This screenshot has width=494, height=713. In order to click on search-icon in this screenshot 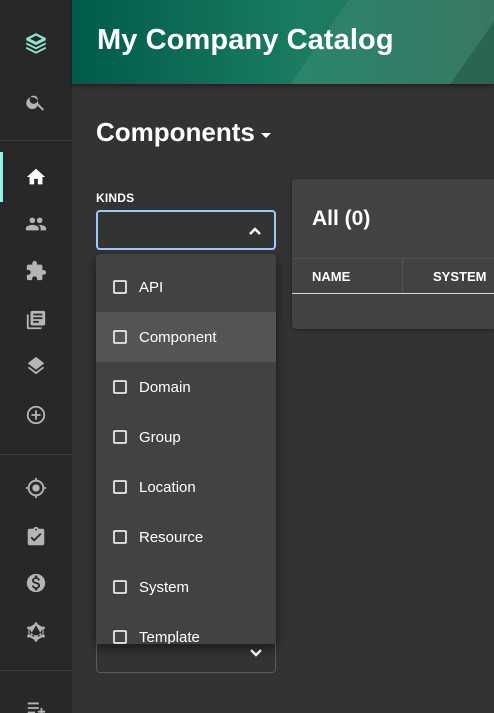, I will do `click(36, 102)`.